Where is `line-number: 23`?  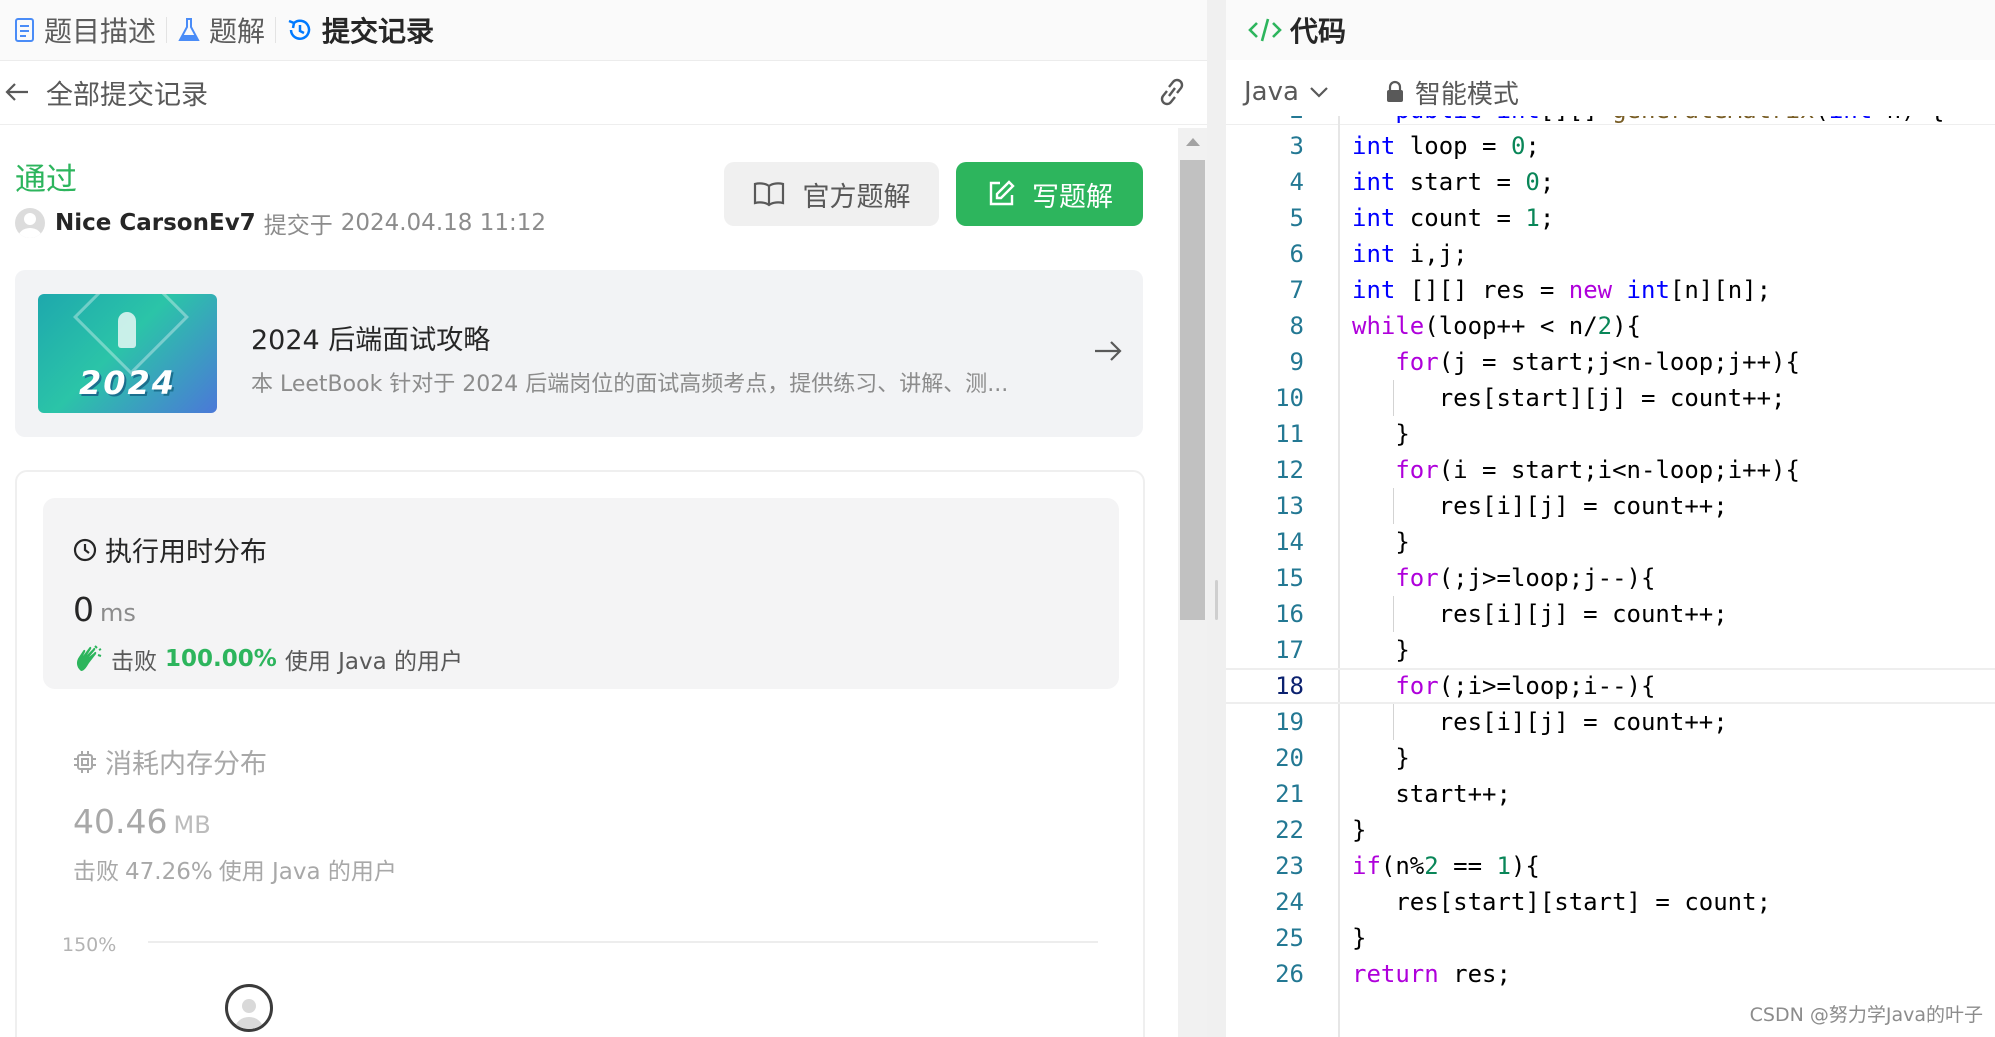 line-number: 23 is located at coordinates (1289, 866).